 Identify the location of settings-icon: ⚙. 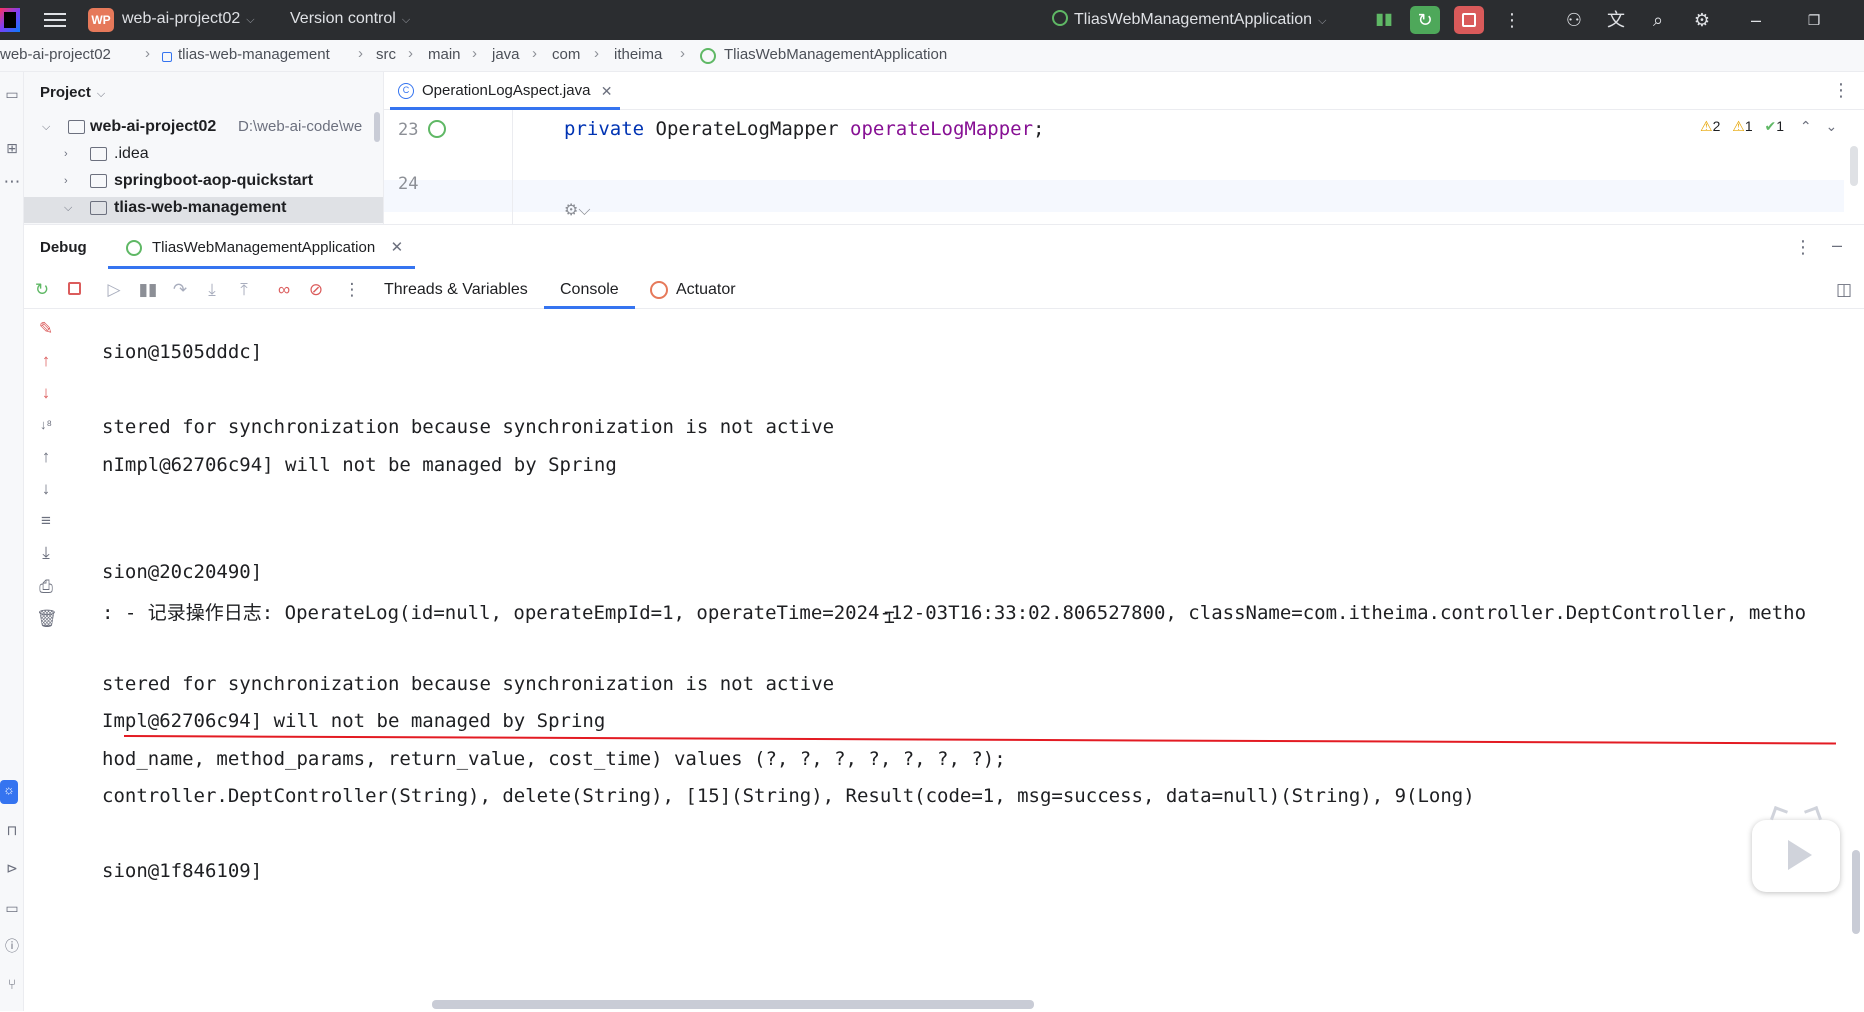
(1702, 20).